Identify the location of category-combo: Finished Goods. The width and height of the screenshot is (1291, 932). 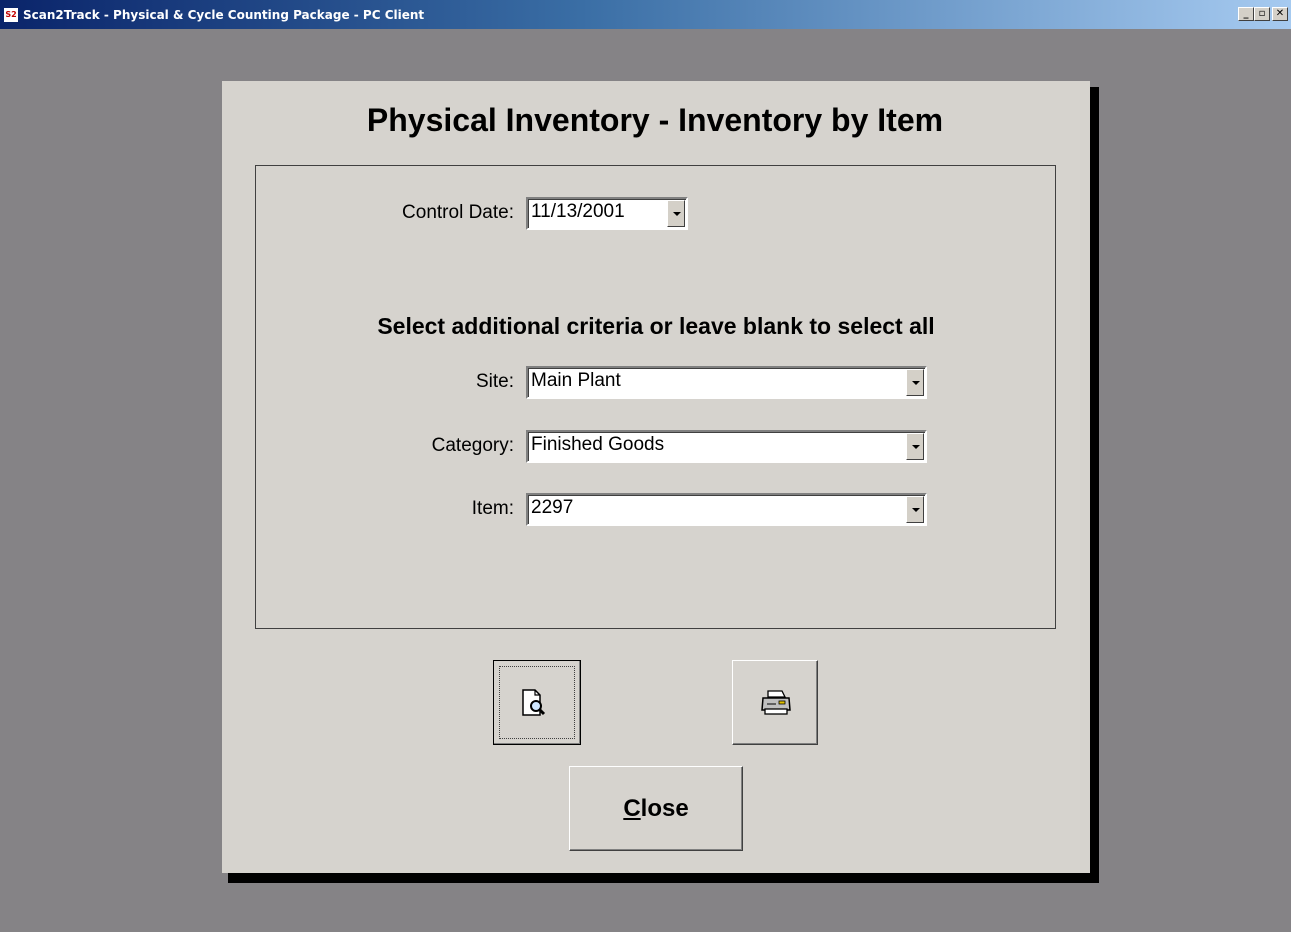
(726, 446).